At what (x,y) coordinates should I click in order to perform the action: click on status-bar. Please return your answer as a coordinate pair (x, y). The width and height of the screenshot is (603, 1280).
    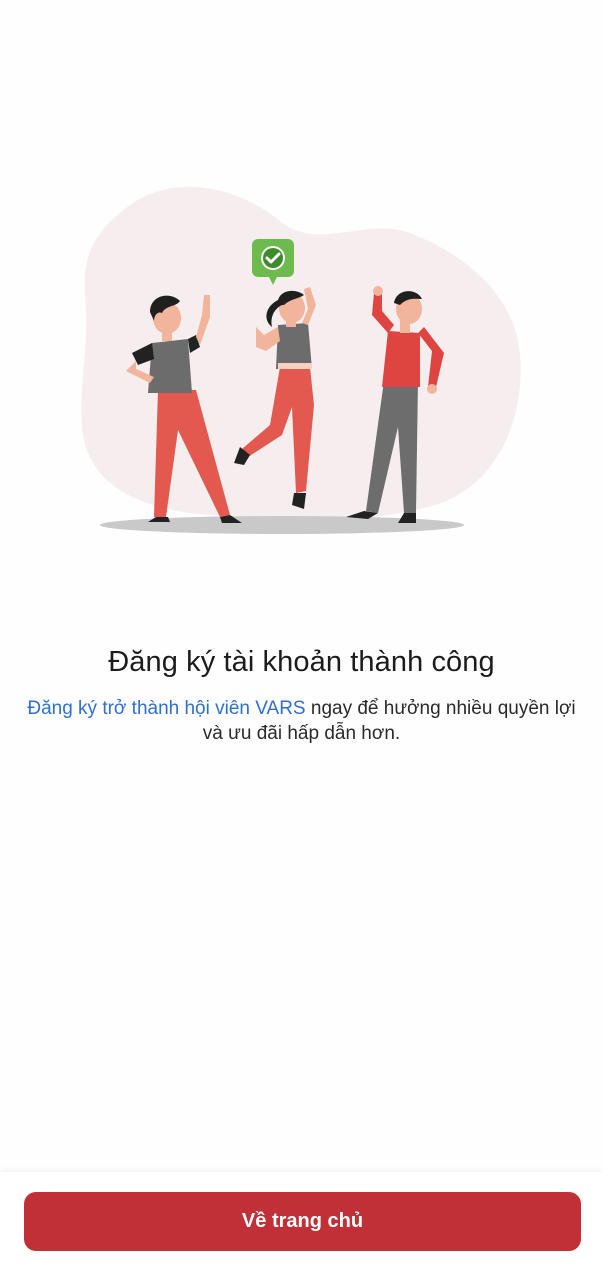
    Looking at the image, I should click on (301, 30).